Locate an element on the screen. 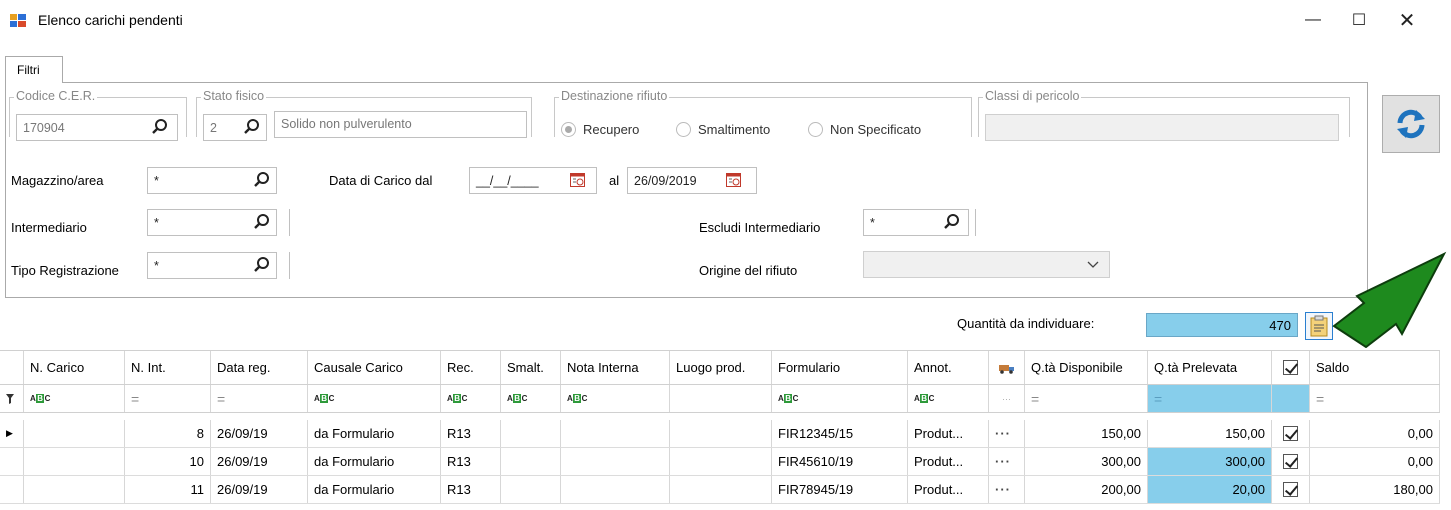  calendar-al-icon is located at coordinates (733, 179).